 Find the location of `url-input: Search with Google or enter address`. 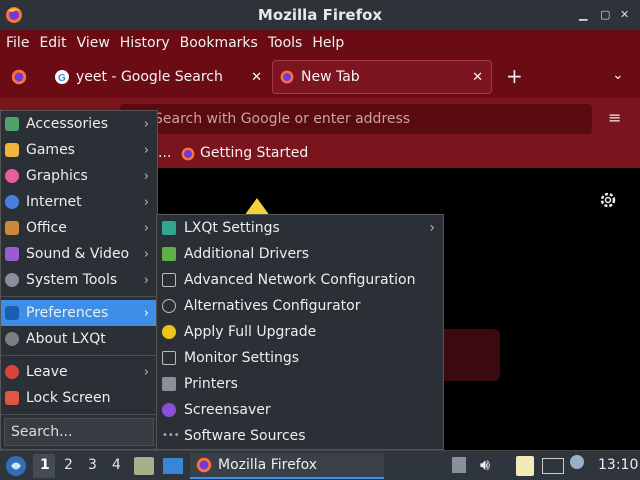

url-input: Search with Google or enter address is located at coordinates (356, 119).